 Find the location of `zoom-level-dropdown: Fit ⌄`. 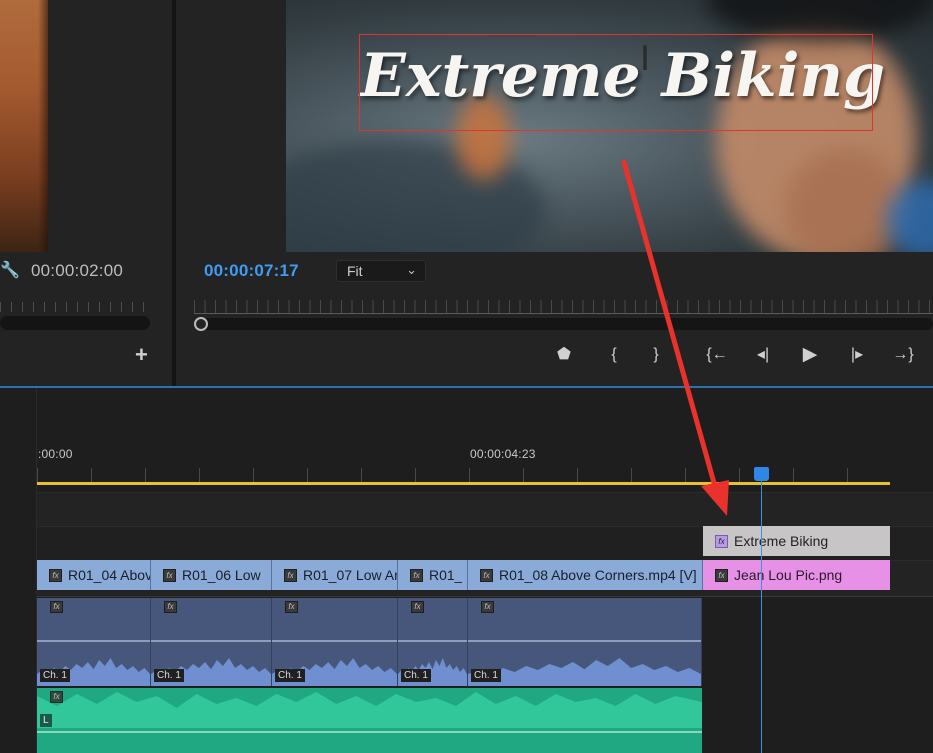

zoom-level-dropdown: Fit ⌄ is located at coordinates (381, 271).